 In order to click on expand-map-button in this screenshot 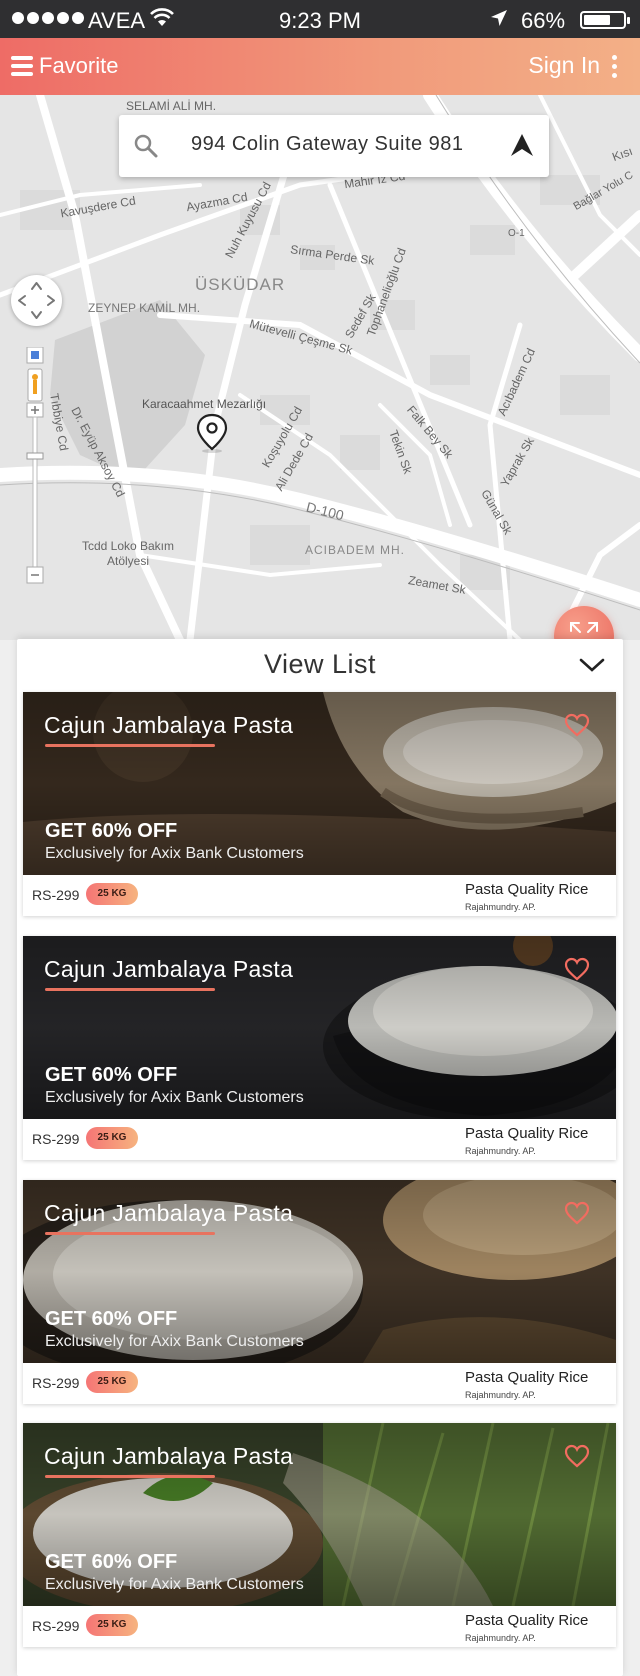, I will do `click(584, 623)`.